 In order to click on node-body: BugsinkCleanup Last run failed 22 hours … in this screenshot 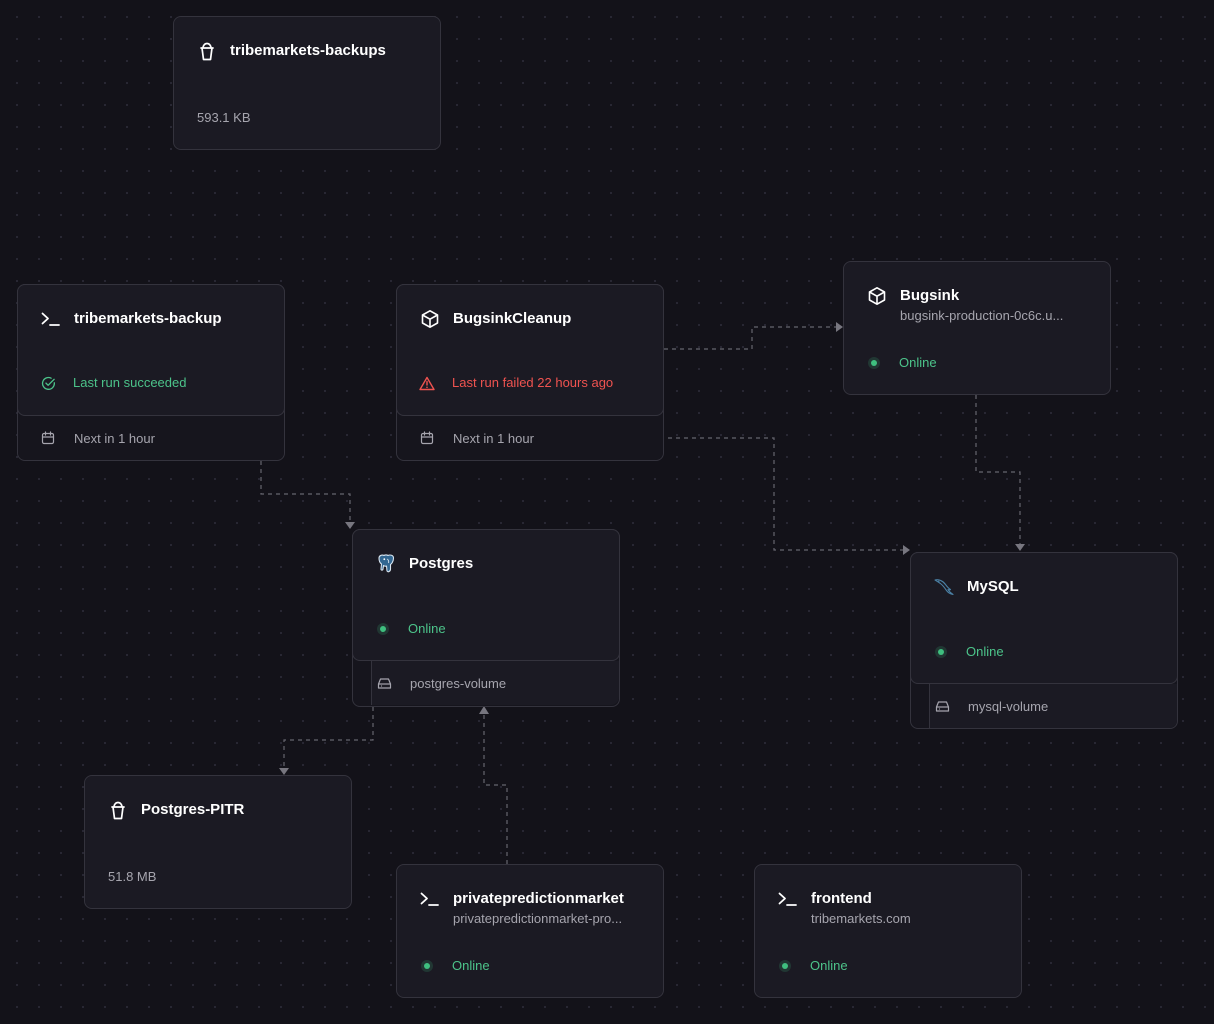, I will do `click(530, 350)`.